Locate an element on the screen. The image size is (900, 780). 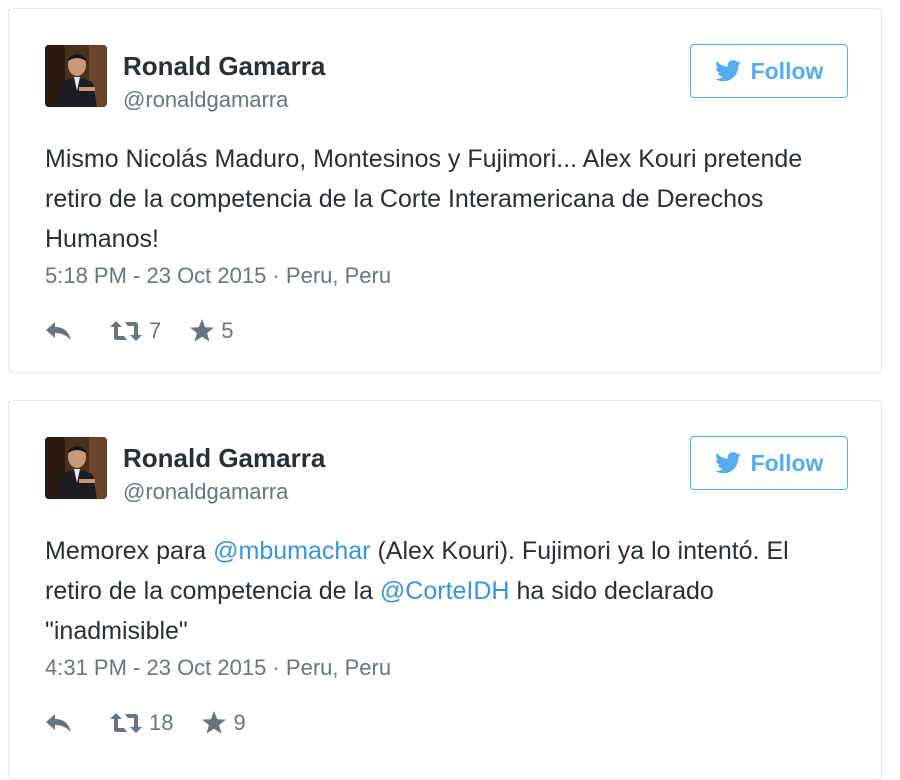
favorite-button: 5 is located at coordinates (211, 331).